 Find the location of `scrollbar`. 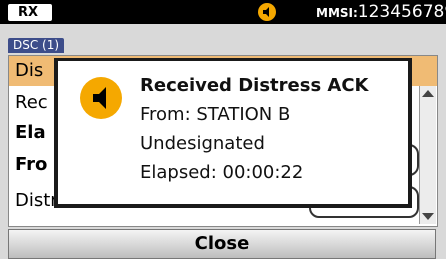

scrollbar is located at coordinates (427, 155).